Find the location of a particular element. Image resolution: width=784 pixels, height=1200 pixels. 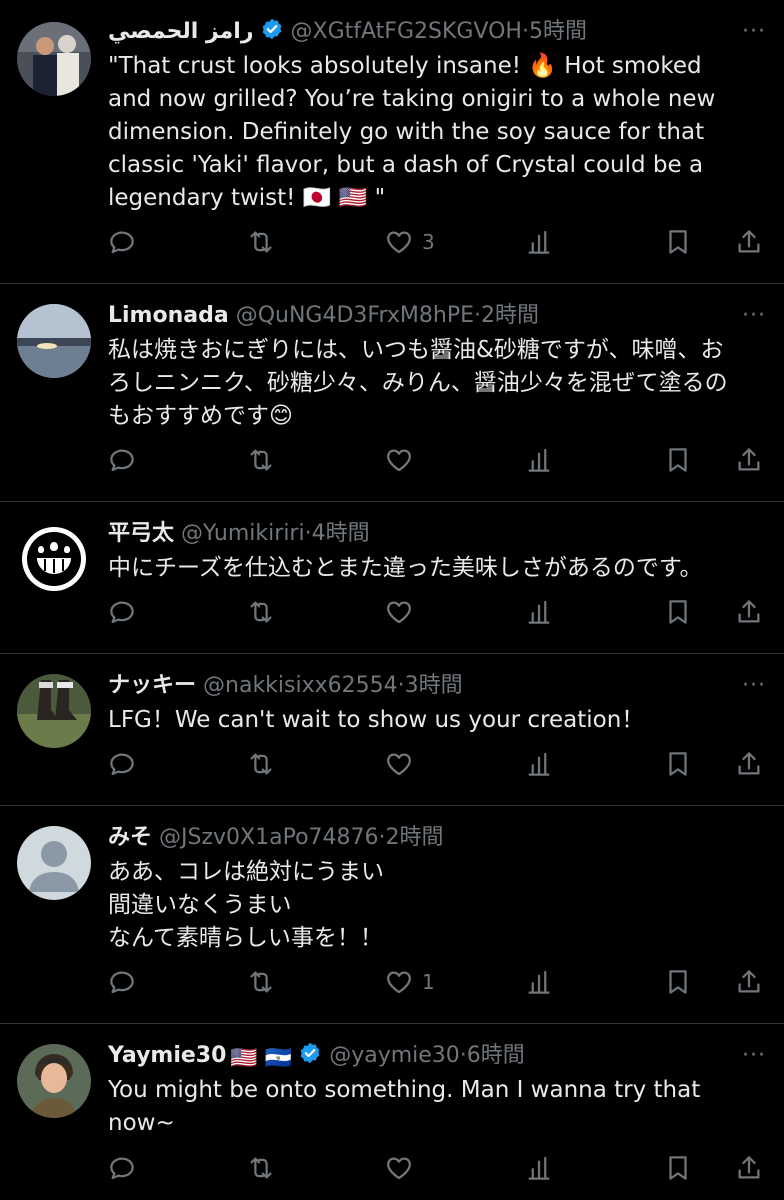

like-button: 3 is located at coordinates (409, 242).